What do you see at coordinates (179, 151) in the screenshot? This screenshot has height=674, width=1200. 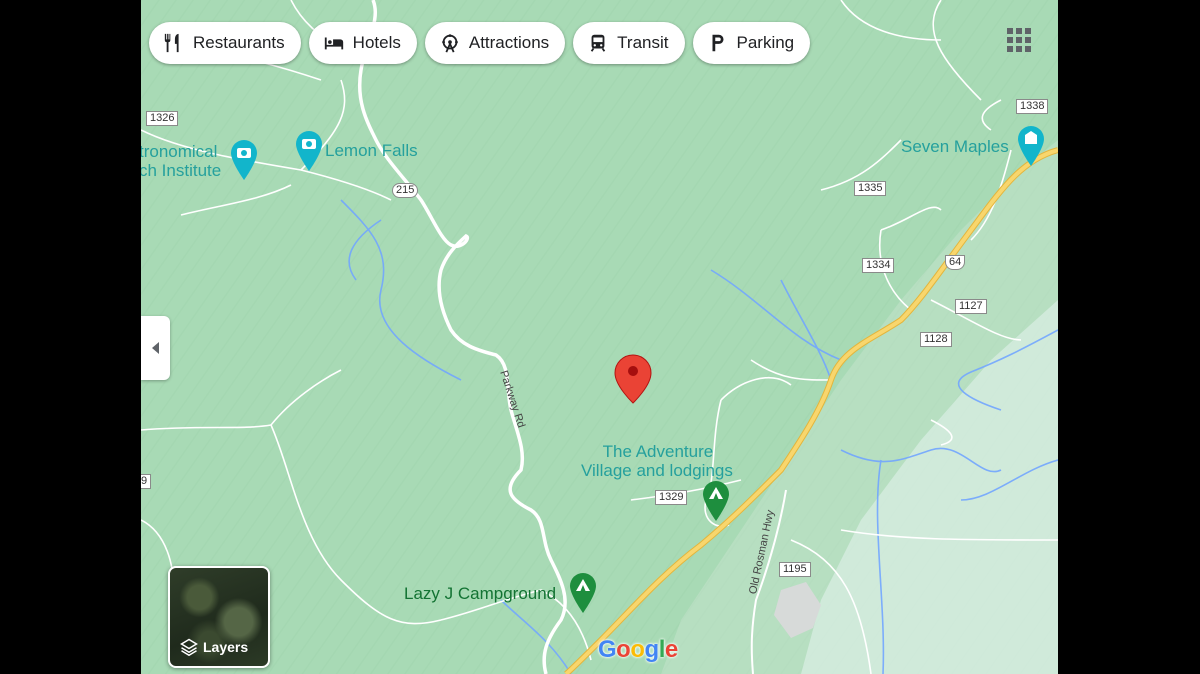 I see `place-astronomical-line1: tronomical` at bounding box center [179, 151].